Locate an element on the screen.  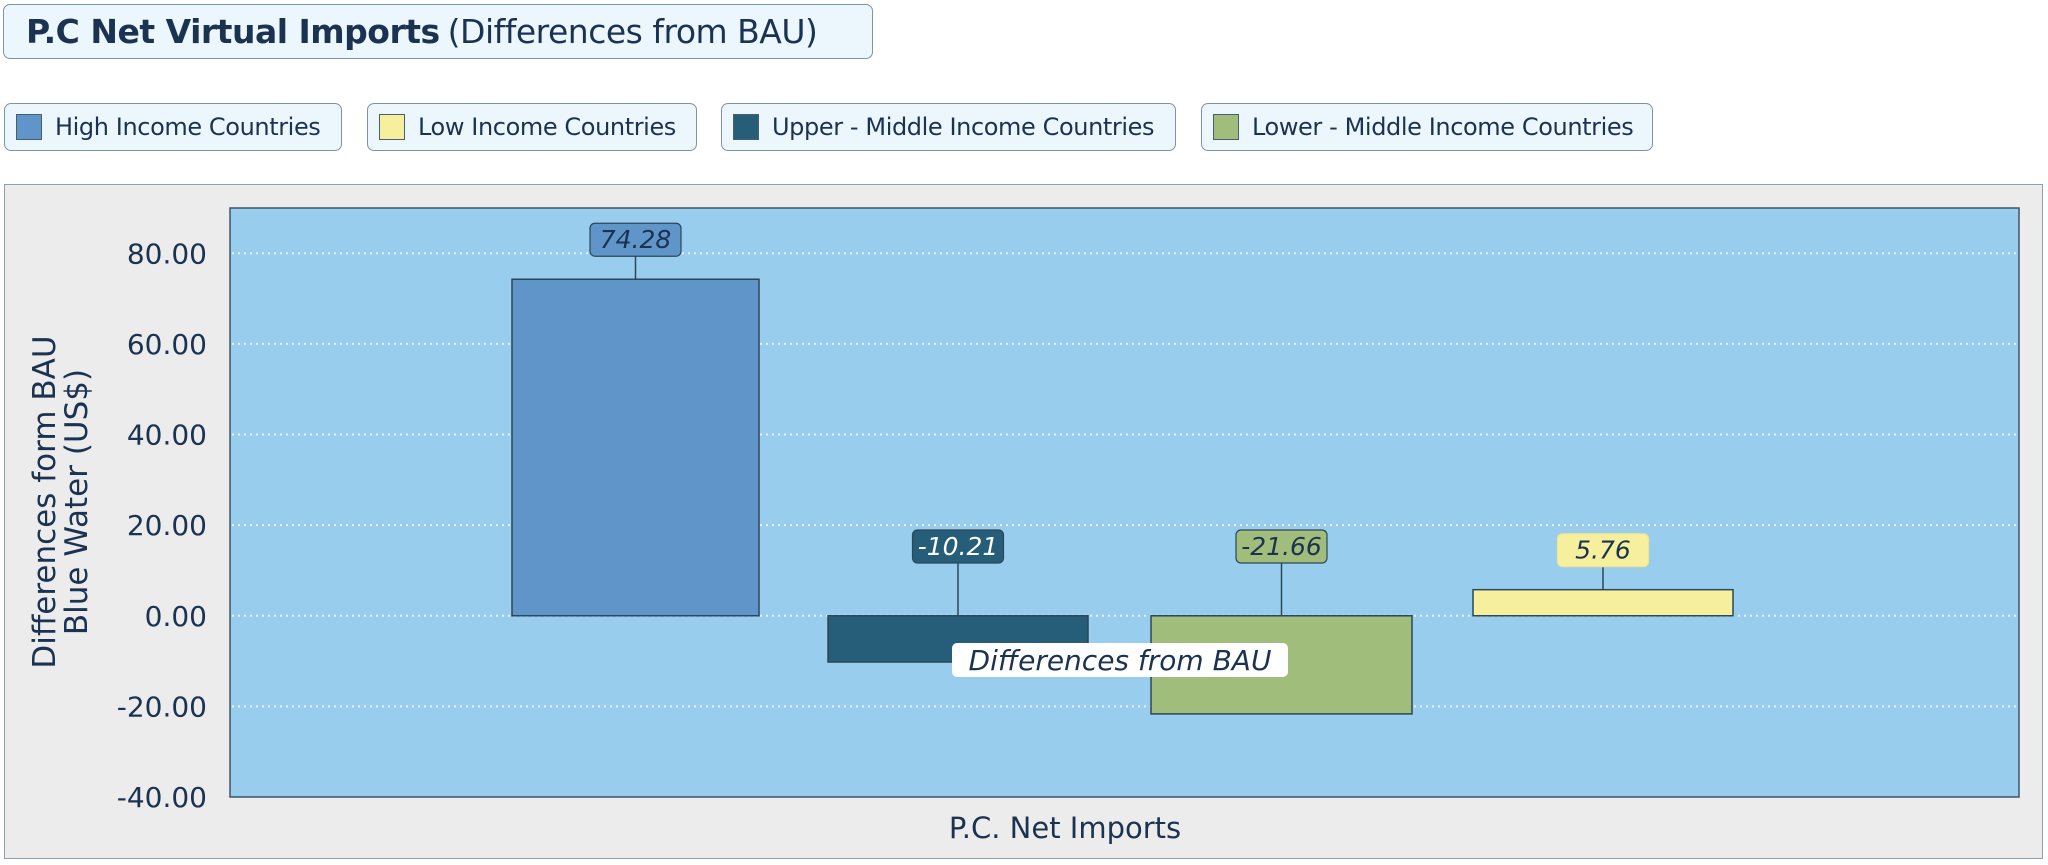
y-axis-ticks: 80.00 60.00 40.00 20.00 0.00 -20.00 -40.00 is located at coordinates (162, 525).